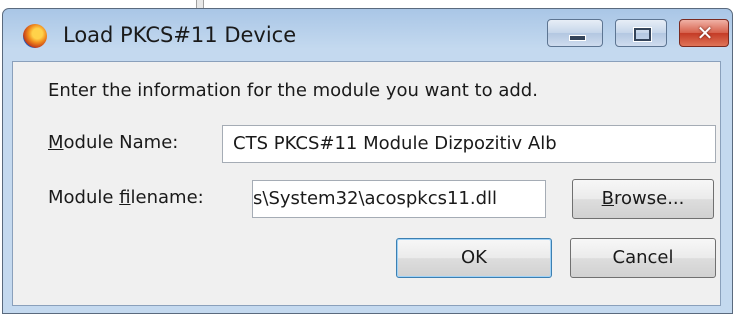  I want to click on module-filename-label: Module filename:, so click(126, 197).